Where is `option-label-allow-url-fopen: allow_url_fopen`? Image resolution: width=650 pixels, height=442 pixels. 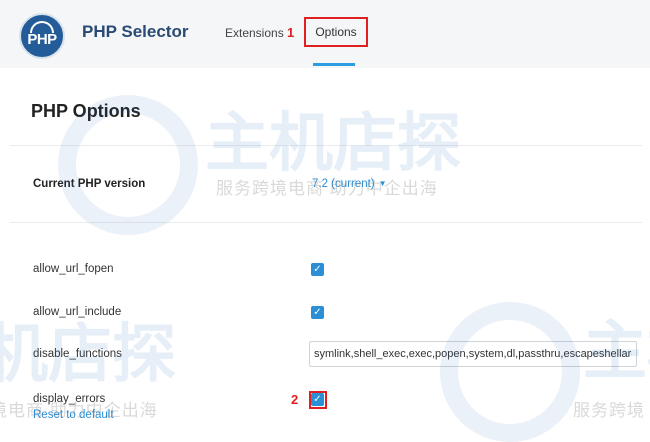
option-label-allow-url-fopen: allow_url_fopen is located at coordinates (73, 269).